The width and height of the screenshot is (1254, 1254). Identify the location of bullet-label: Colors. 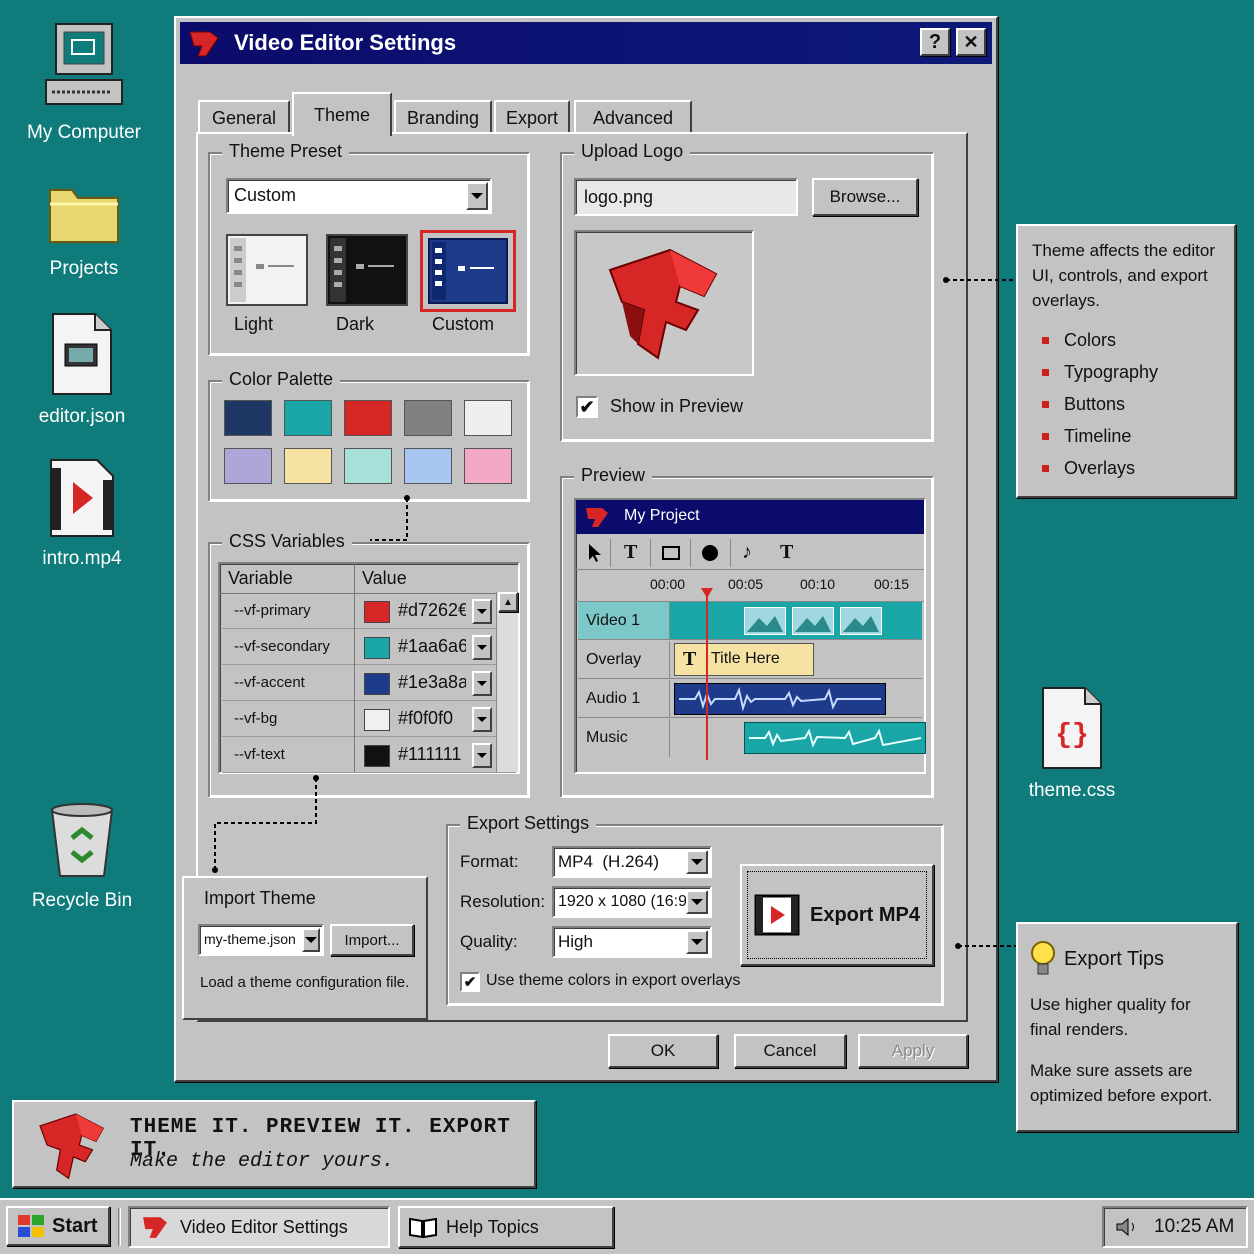
(1090, 340).